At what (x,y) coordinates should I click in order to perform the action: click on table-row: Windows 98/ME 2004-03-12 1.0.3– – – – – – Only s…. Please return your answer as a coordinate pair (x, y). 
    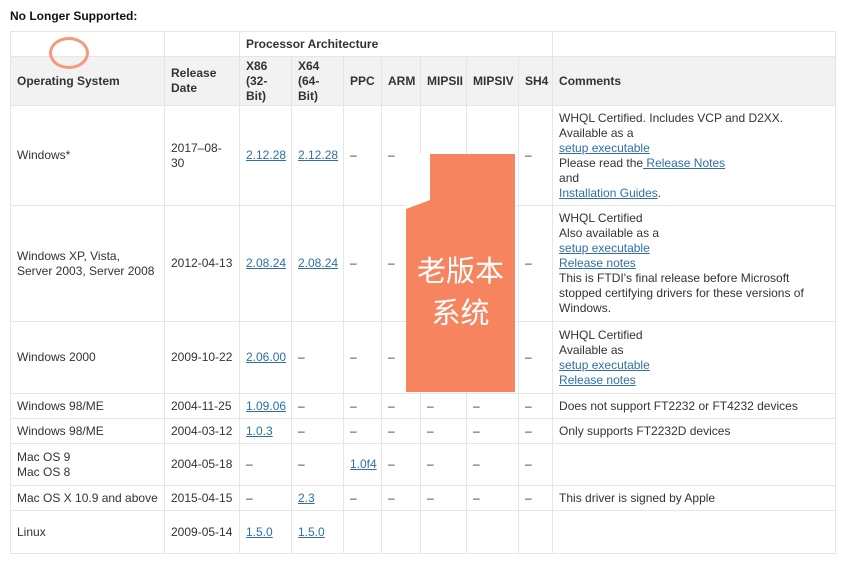
    Looking at the image, I should click on (423, 431).